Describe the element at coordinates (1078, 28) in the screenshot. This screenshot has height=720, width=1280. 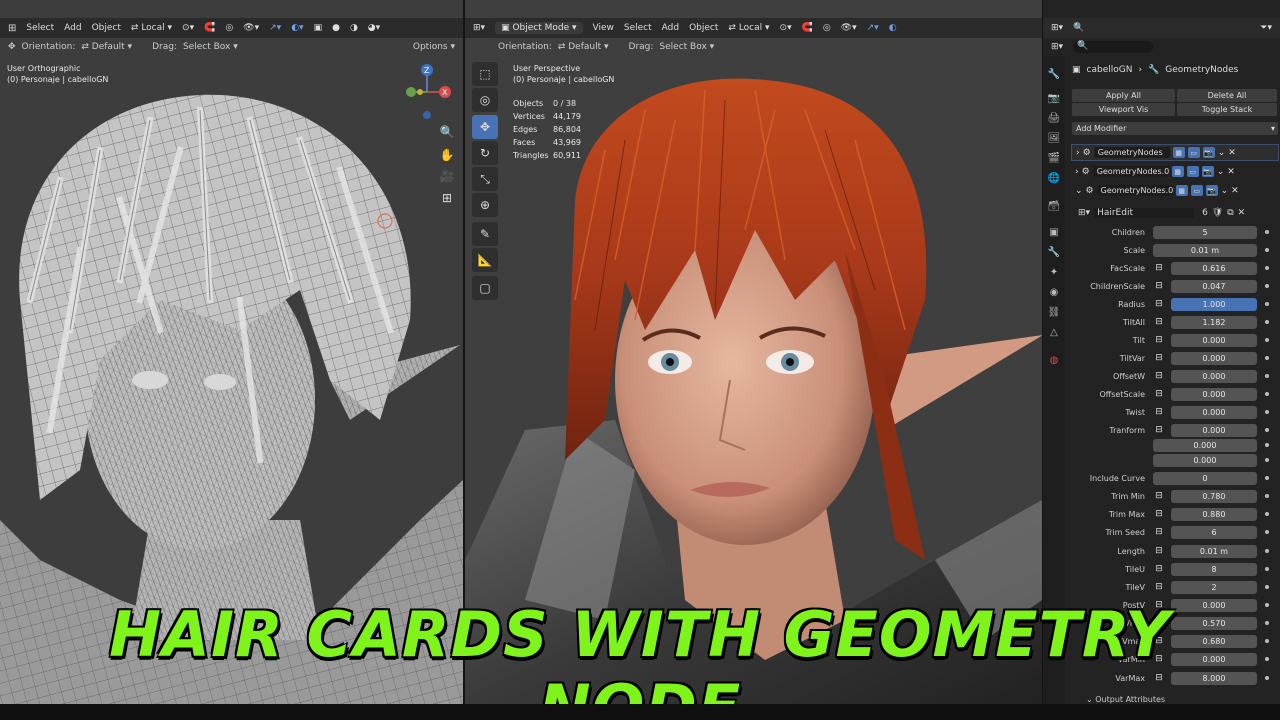
I see `search-icon: 🔍` at that location.